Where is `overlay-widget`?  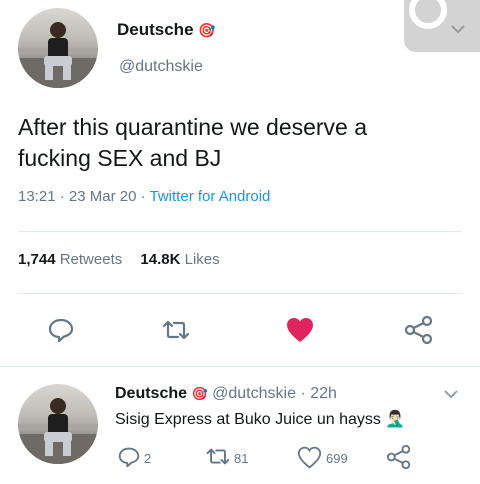 overlay-widget is located at coordinates (442, 26).